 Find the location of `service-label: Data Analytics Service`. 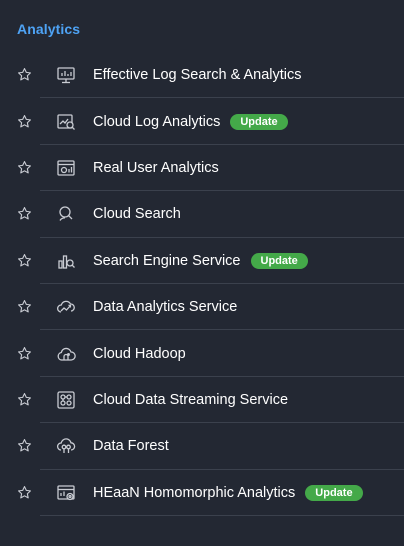

service-label: Data Analytics Service is located at coordinates (165, 307).